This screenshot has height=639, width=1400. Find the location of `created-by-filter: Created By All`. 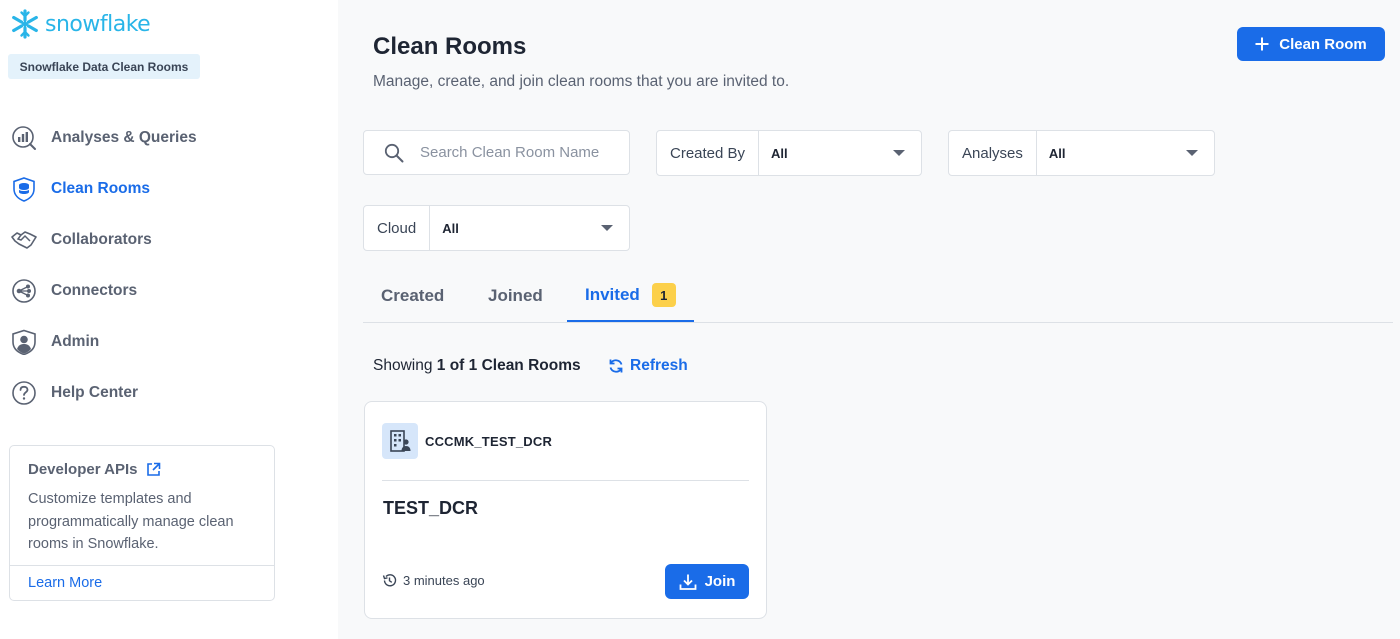

created-by-filter: Created By All is located at coordinates (789, 153).